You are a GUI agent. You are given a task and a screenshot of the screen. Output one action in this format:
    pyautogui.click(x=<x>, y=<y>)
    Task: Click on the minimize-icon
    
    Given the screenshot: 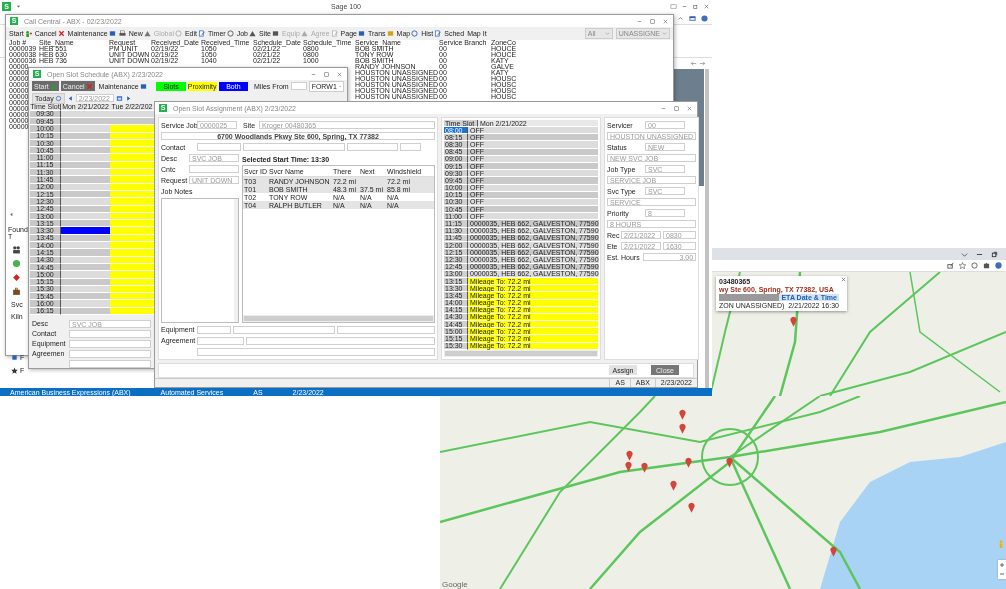 What is the action you would take?
    pyautogui.click(x=684, y=6)
    